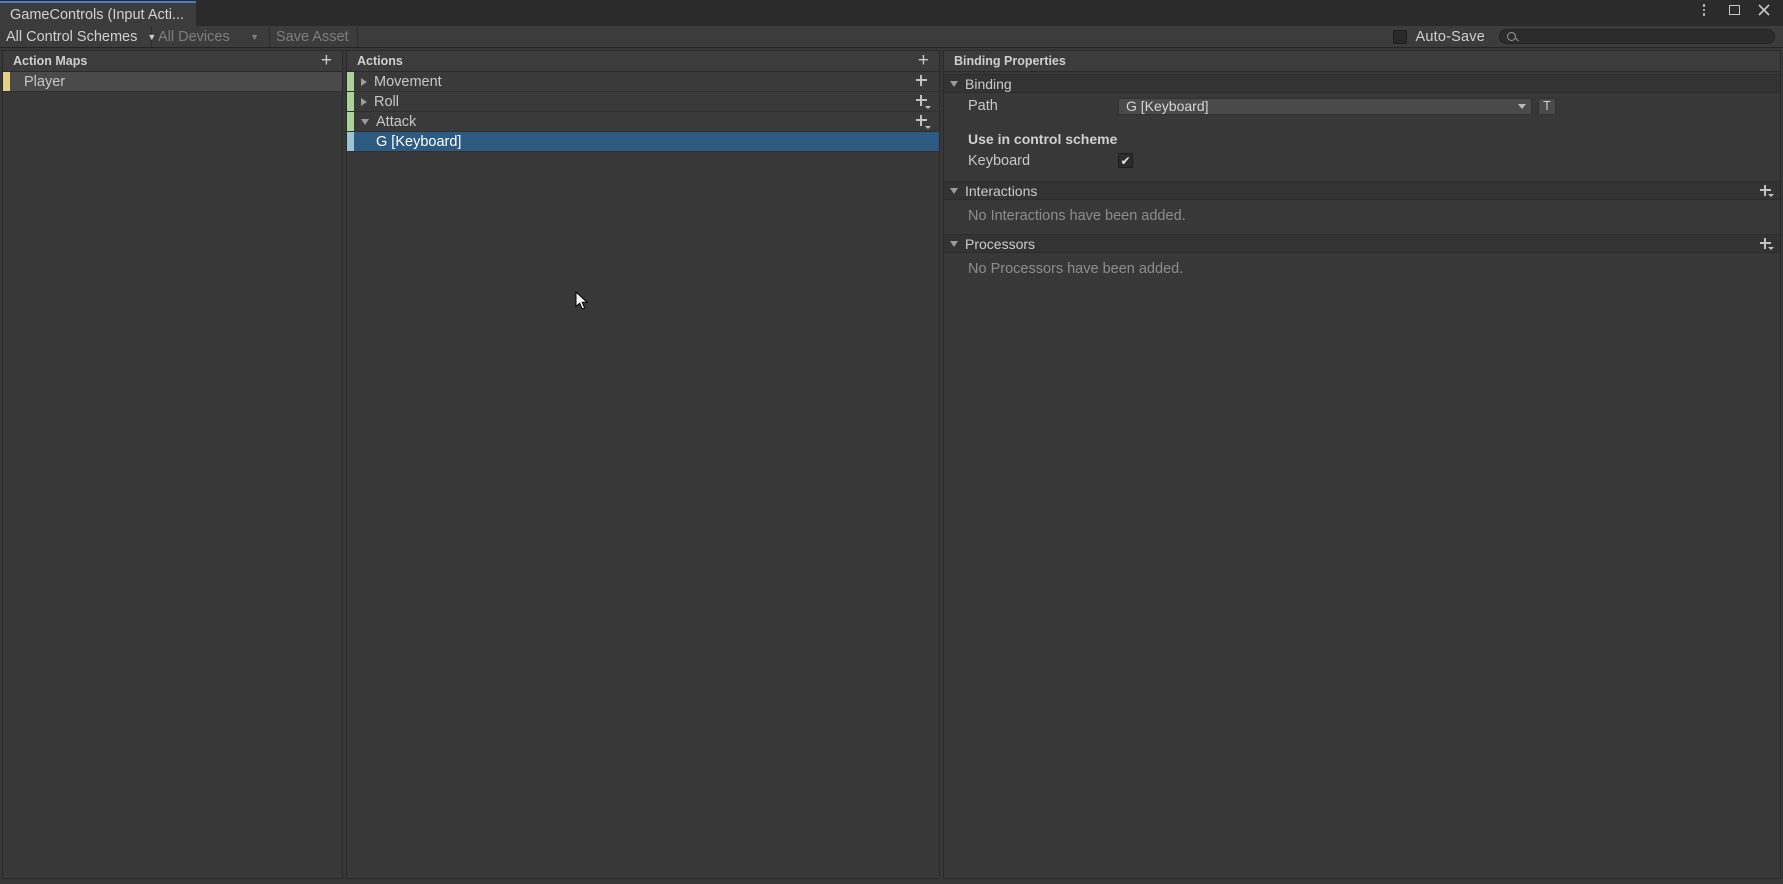  What do you see at coordinates (172, 61) in the screenshot?
I see `action-maps-header: Action Maps +` at bounding box center [172, 61].